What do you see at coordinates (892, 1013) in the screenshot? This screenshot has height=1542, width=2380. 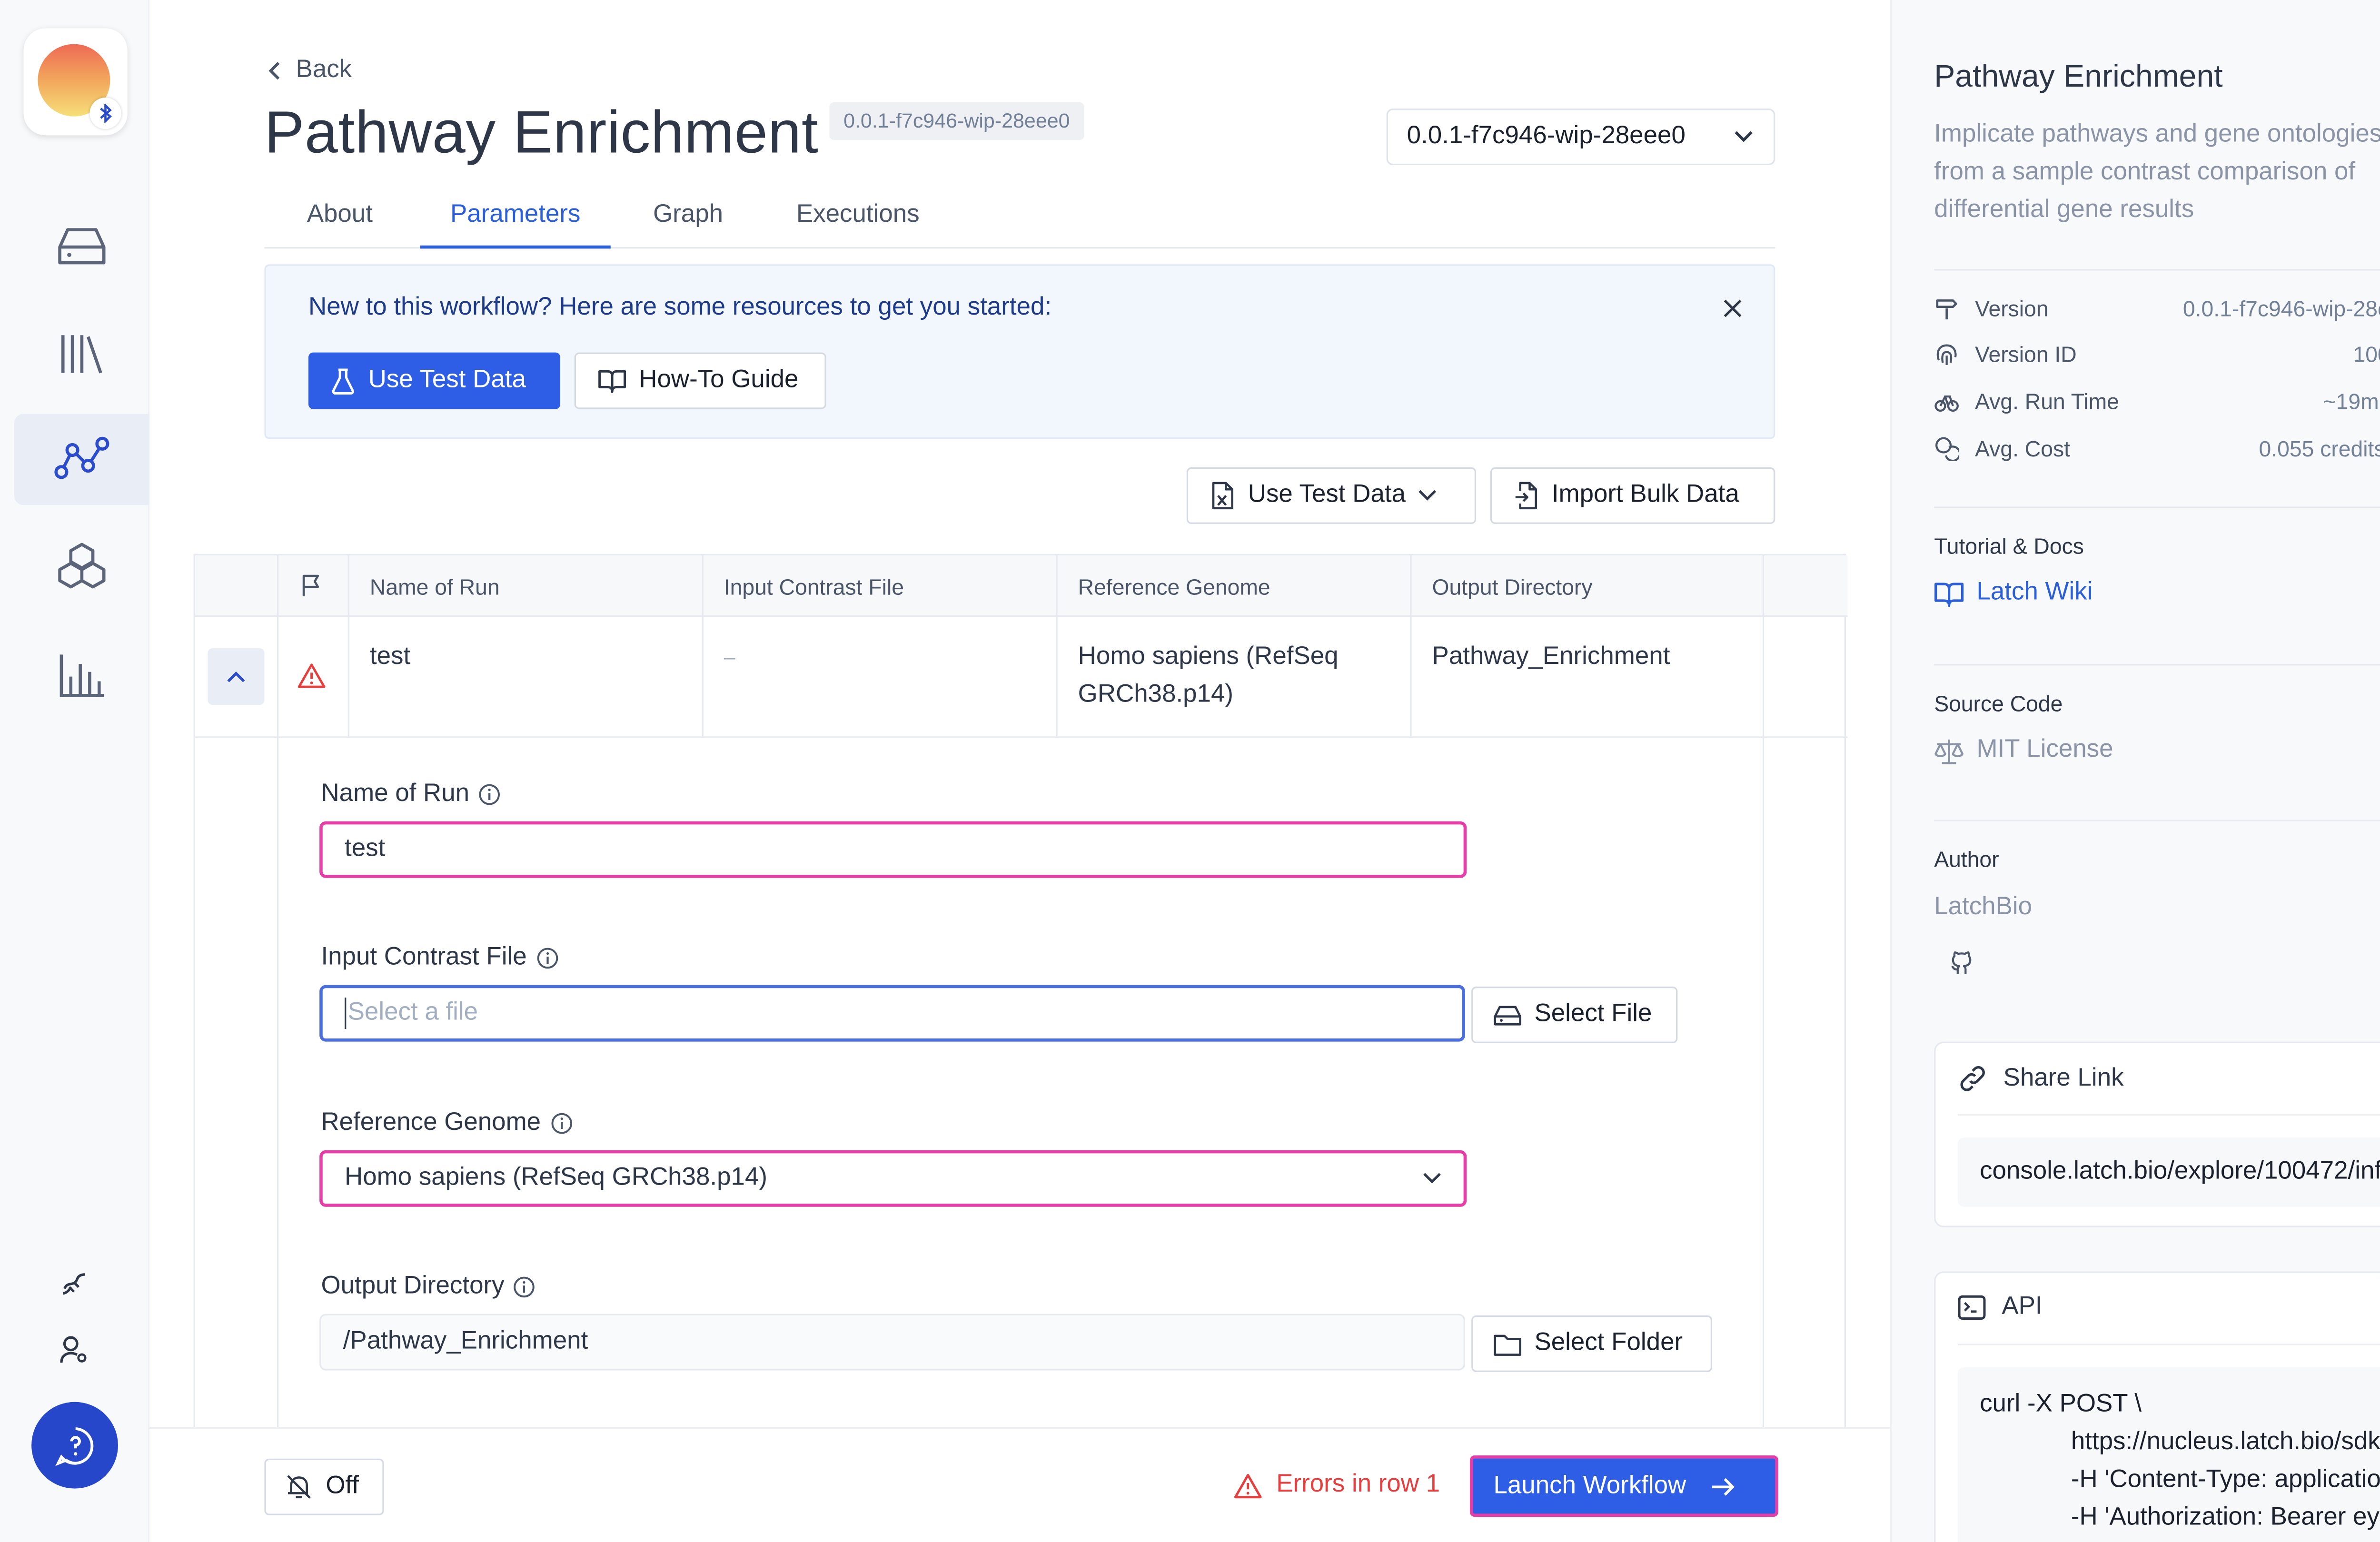 I see `input-contrast-file-input: Select a file` at bounding box center [892, 1013].